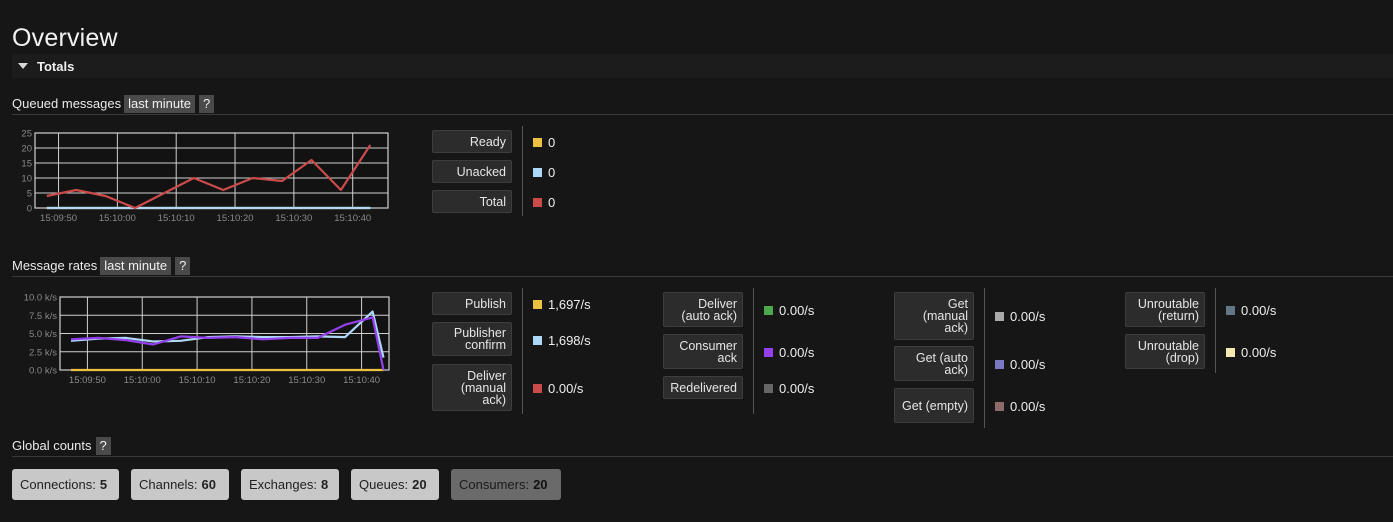 This screenshot has width=1393, height=522. I want to click on legend-label: Consumer ack, so click(708, 351).